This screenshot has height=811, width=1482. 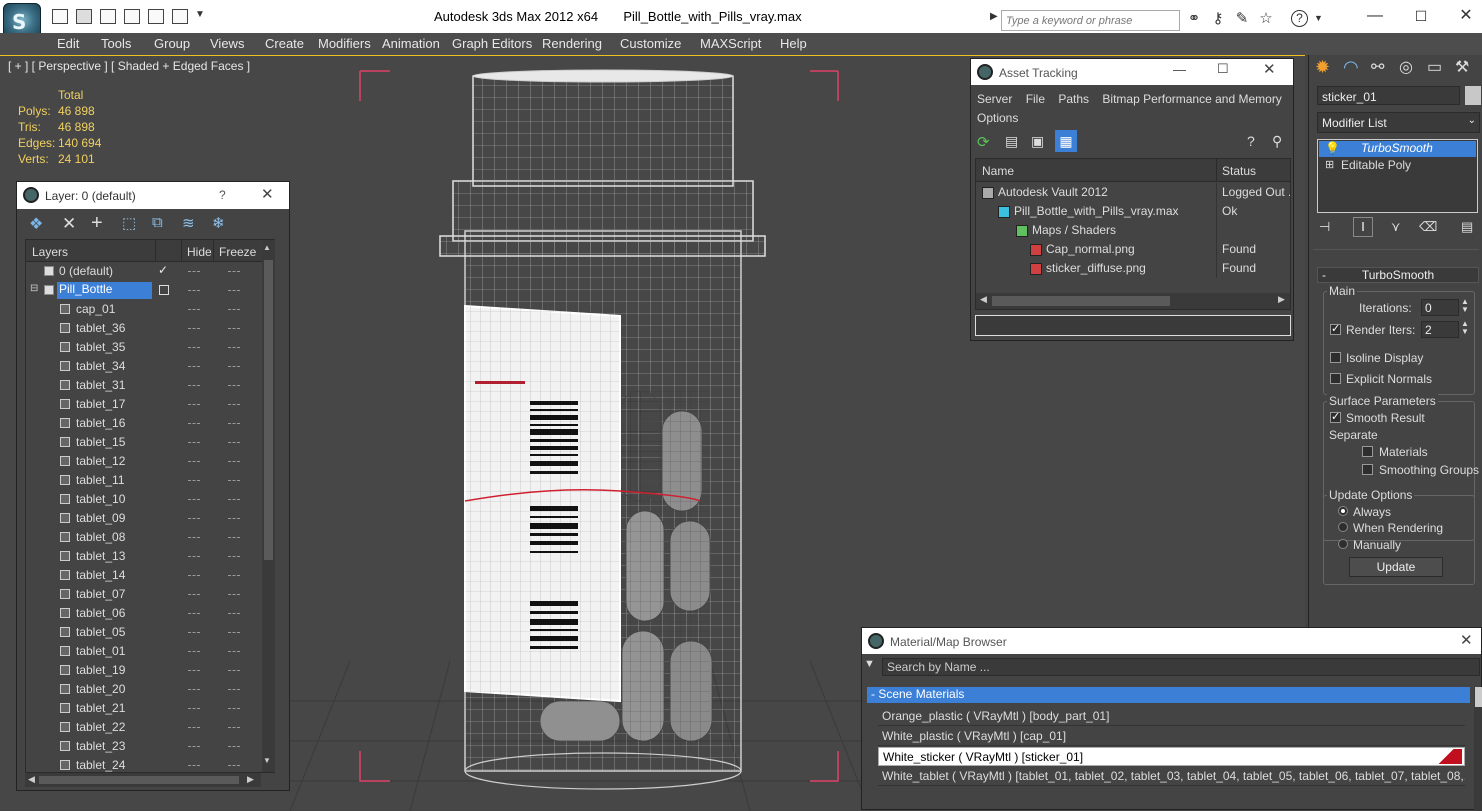 What do you see at coordinates (1466, 16) in the screenshot?
I see `close-icon: ✕` at bounding box center [1466, 16].